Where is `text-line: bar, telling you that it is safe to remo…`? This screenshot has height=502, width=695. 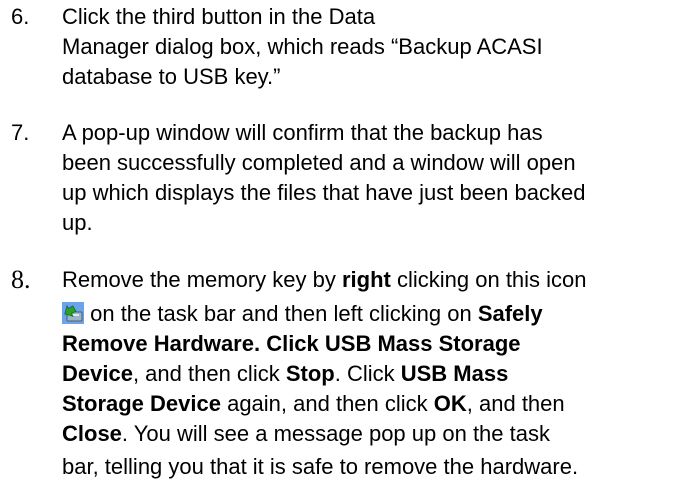 text-line: bar, telling you that it is safe to remo… is located at coordinates (320, 466).